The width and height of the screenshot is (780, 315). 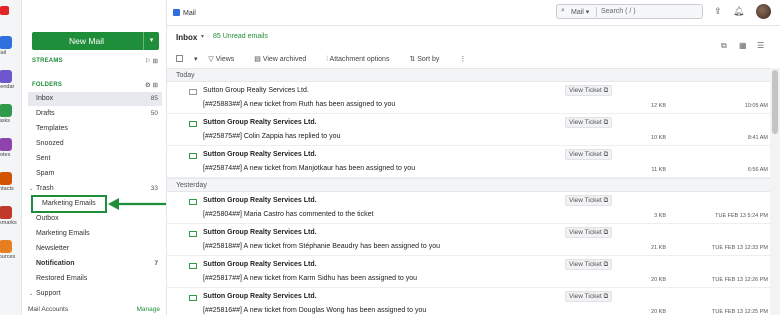 I want to click on folder-item: Templates, so click(x=95, y=129).